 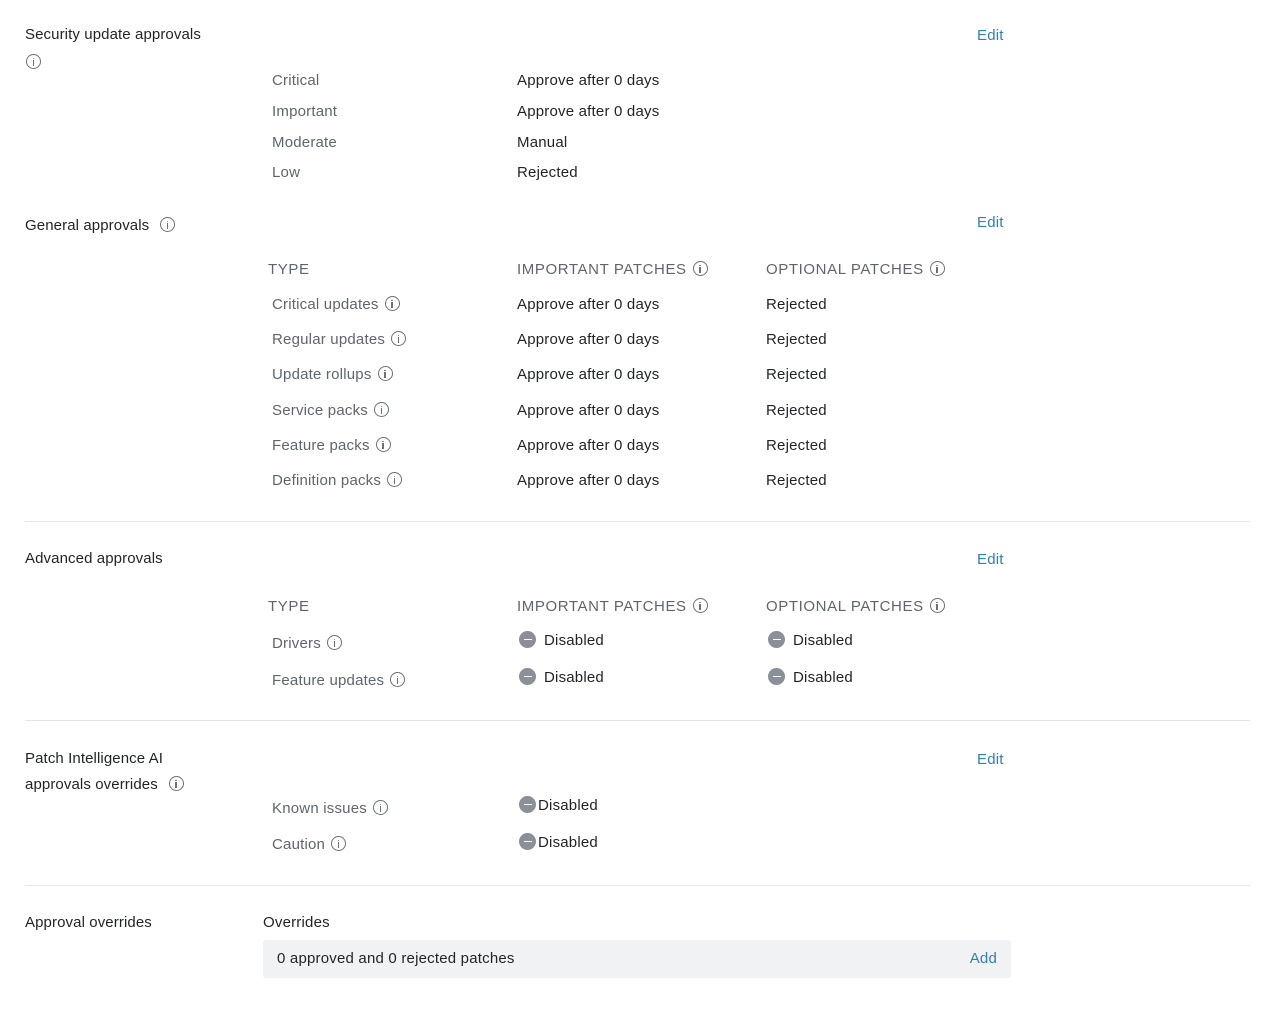 What do you see at coordinates (325, 304) in the screenshot?
I see `general-row-label-text: Critical updates` at bounding box center [325, 304].